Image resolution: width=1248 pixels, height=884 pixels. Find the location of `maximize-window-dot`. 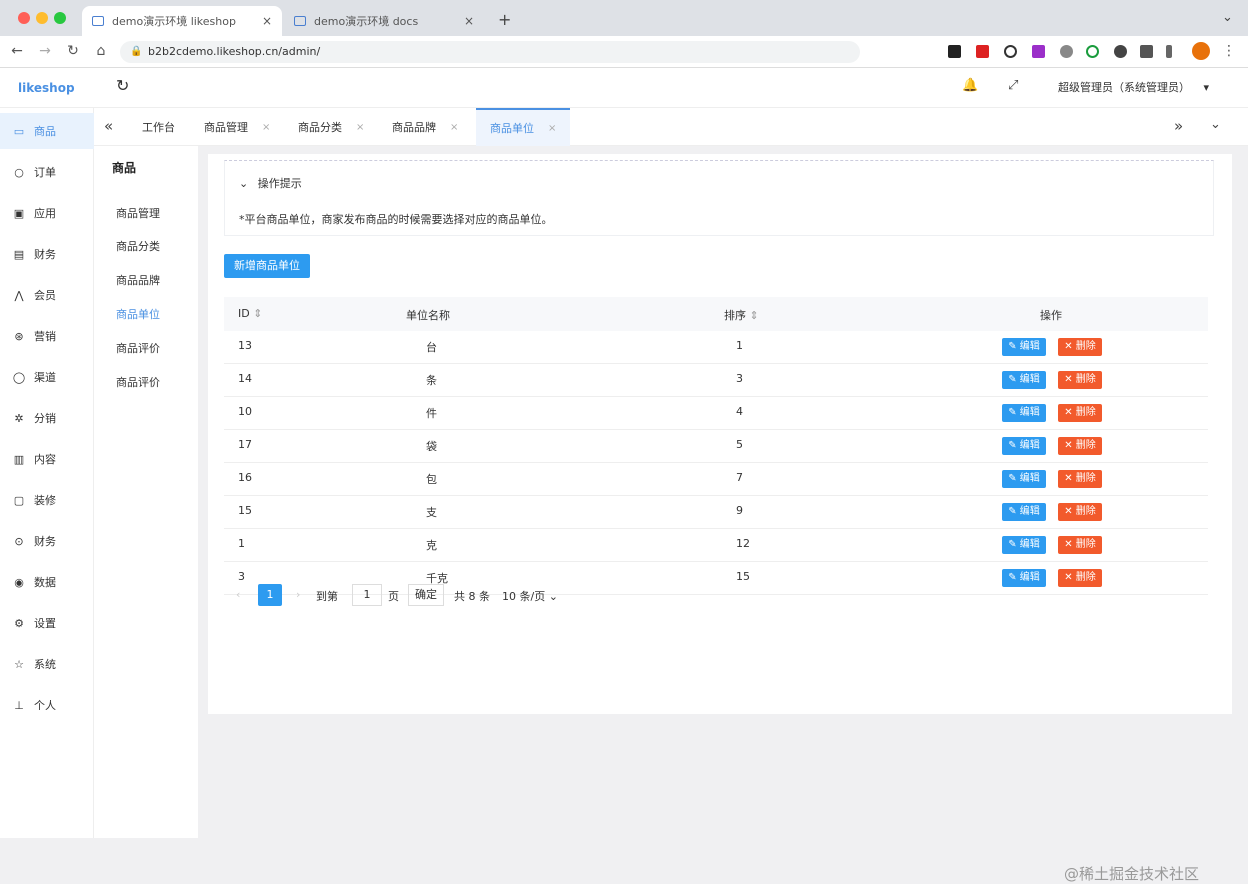

maximize-window-dot is located at coordinates (60, 18).